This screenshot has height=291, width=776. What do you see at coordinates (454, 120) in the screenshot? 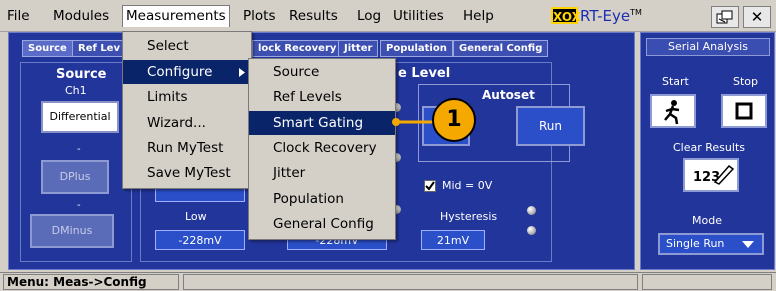
I see `callout-badge: 1` at bounding box center [454, 120].